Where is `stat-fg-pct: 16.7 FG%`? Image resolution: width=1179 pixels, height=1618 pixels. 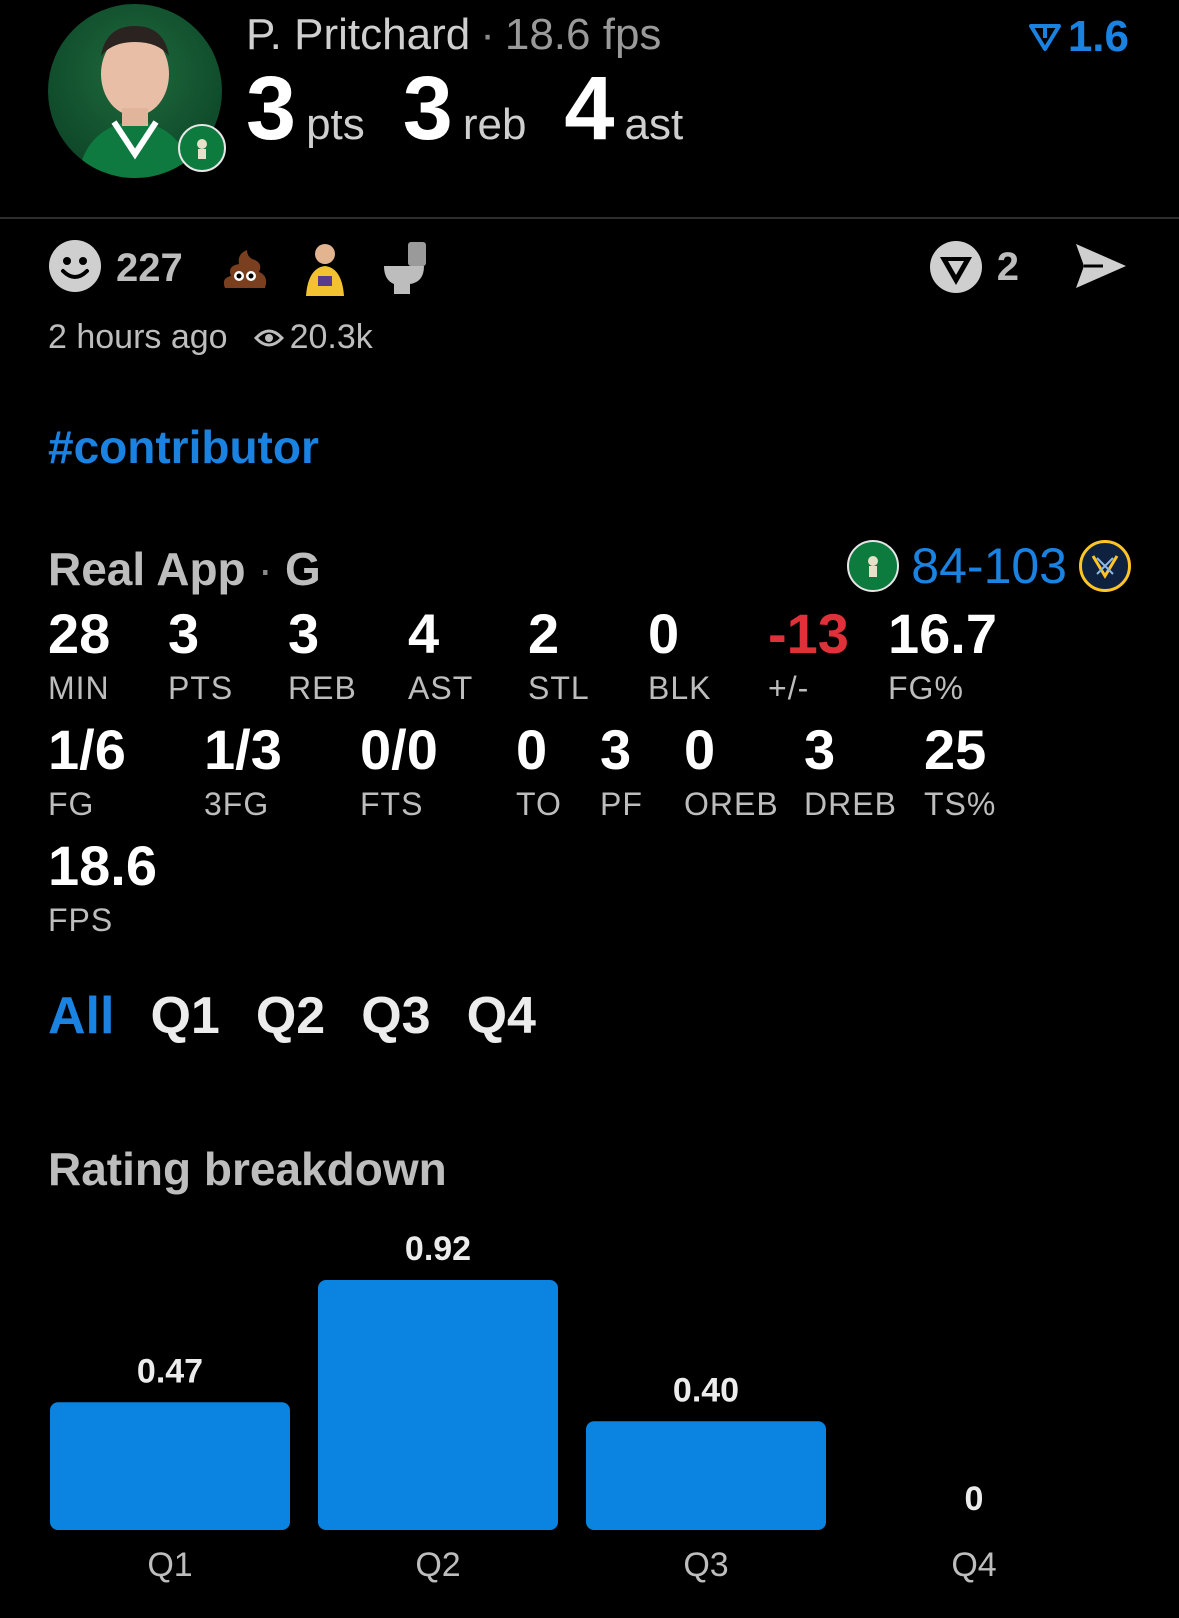 stat-fg-pct: 16.7 FG% is located at coordinates (942, 656).